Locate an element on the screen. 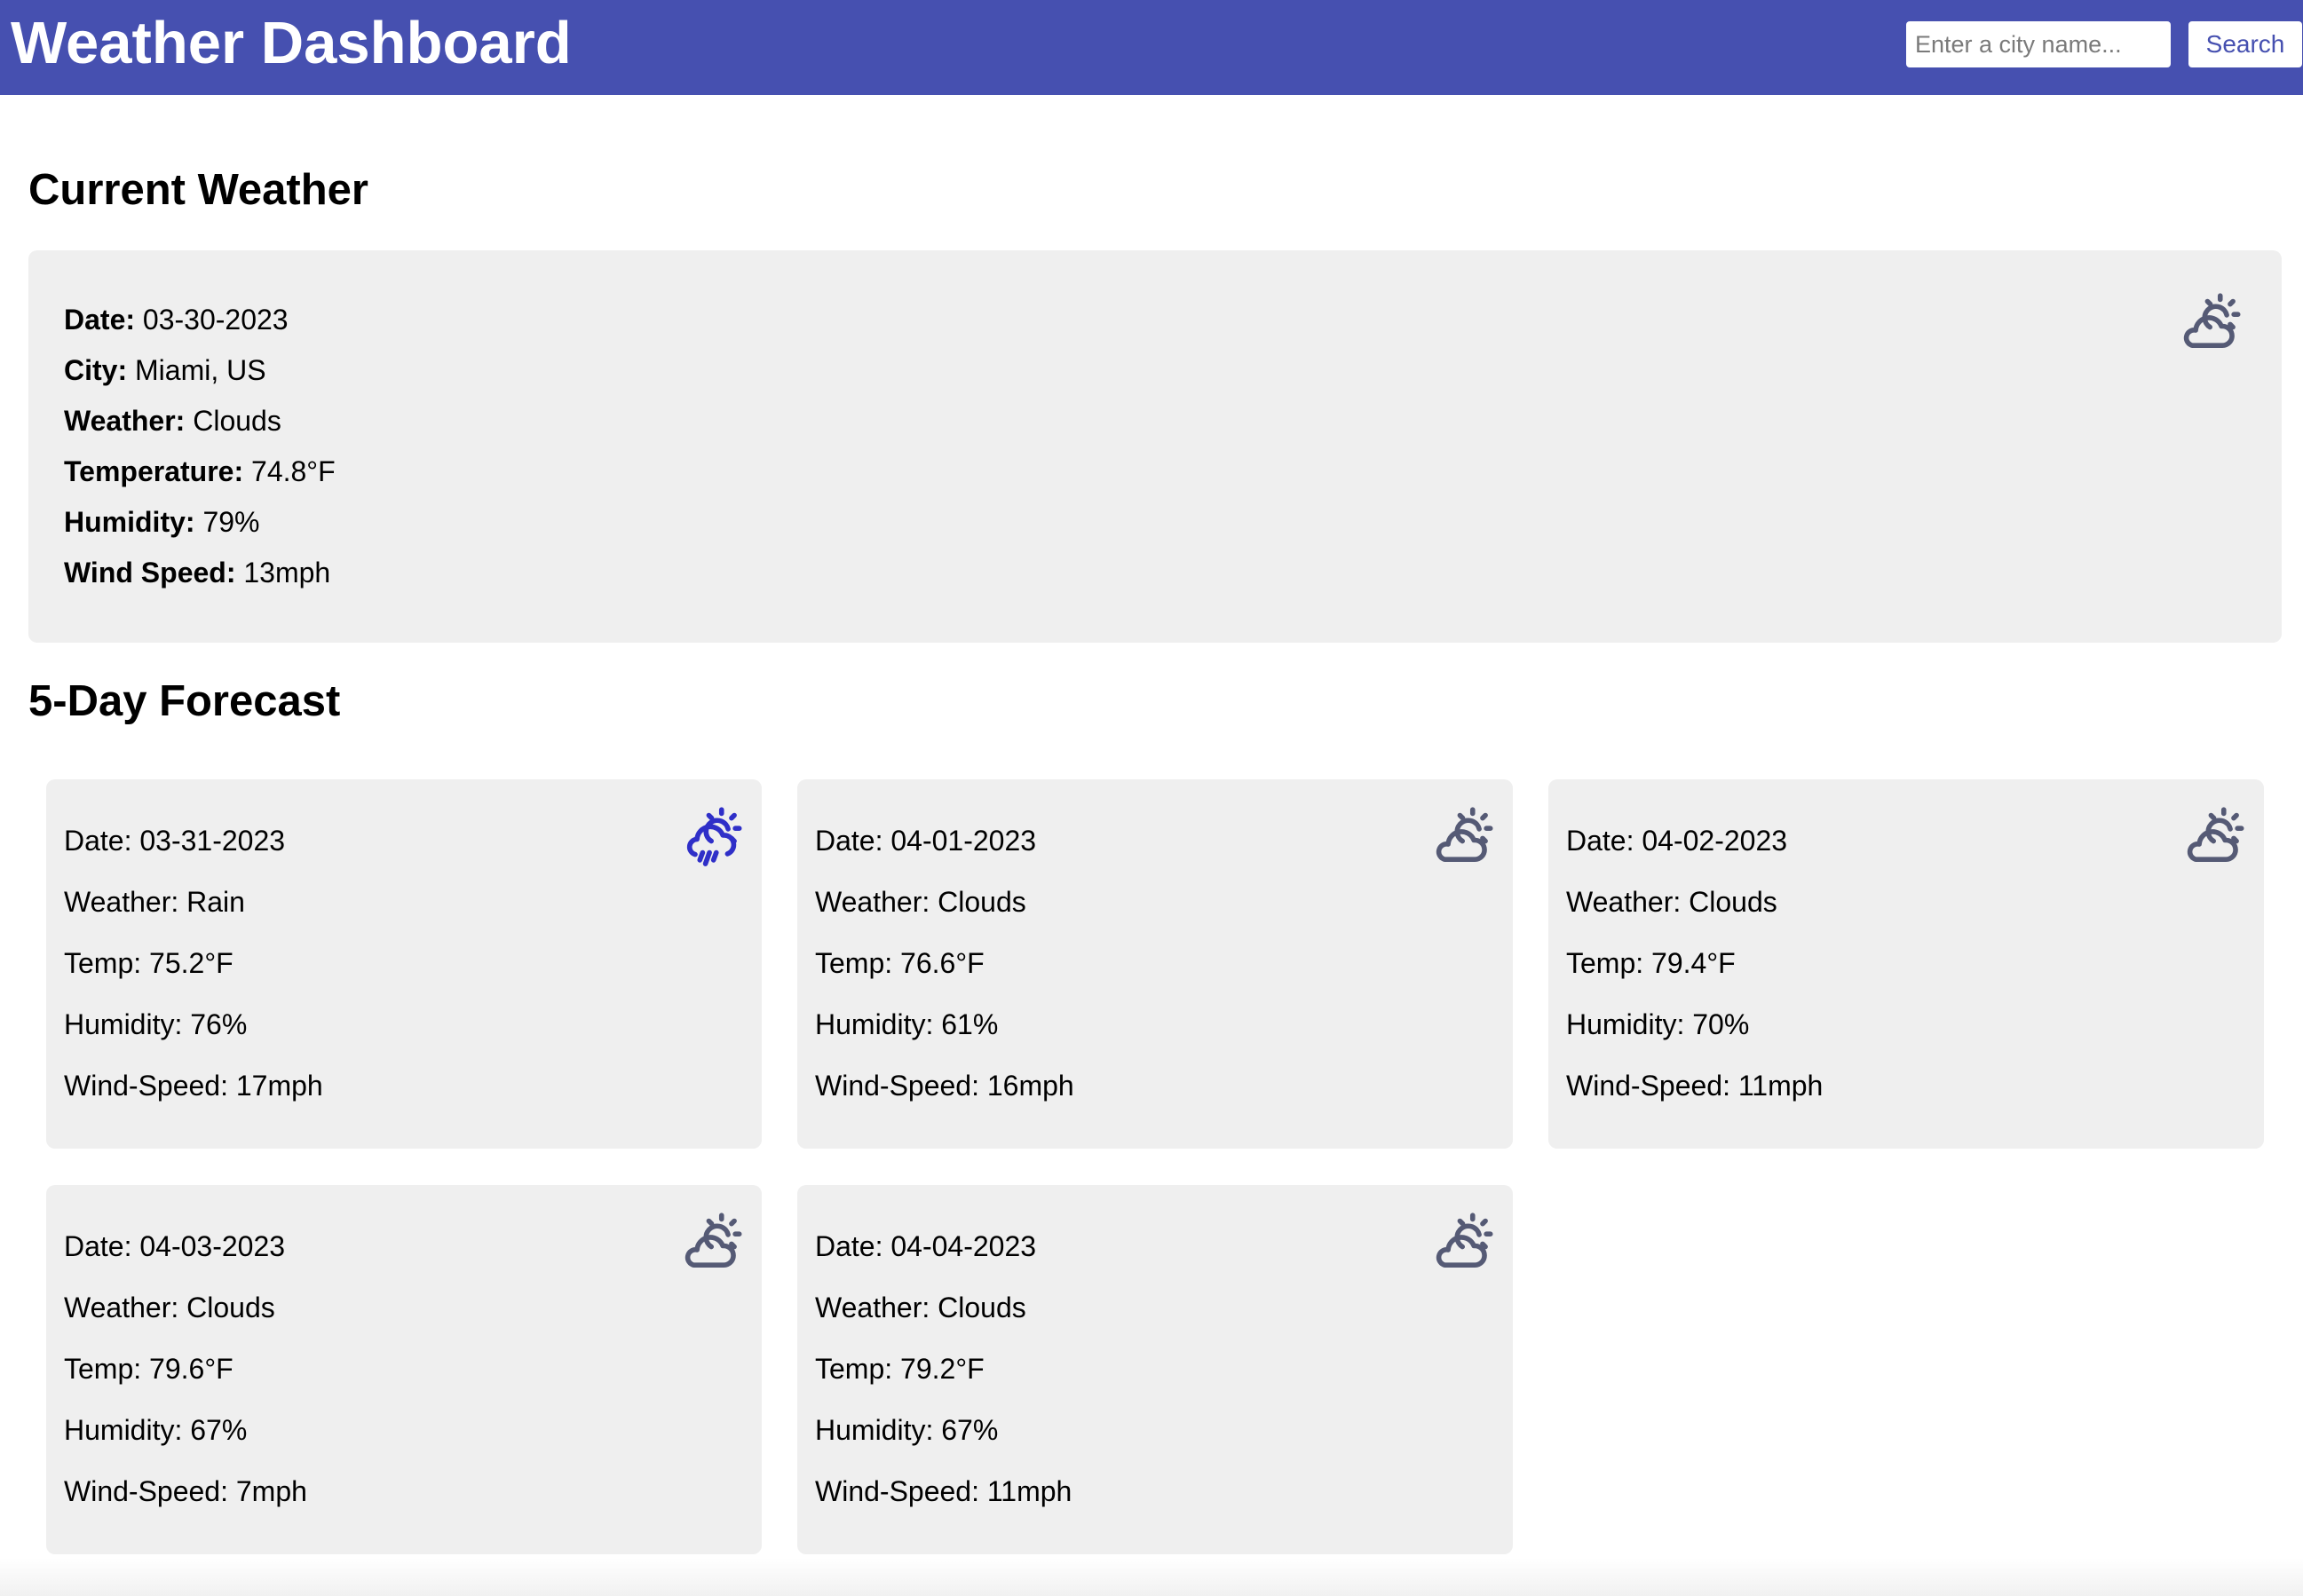 The width and height of the screenshot is (2303, 1596). forecast-wind: Wind-Speed: 16mph is located at coordinates (944, 1086).